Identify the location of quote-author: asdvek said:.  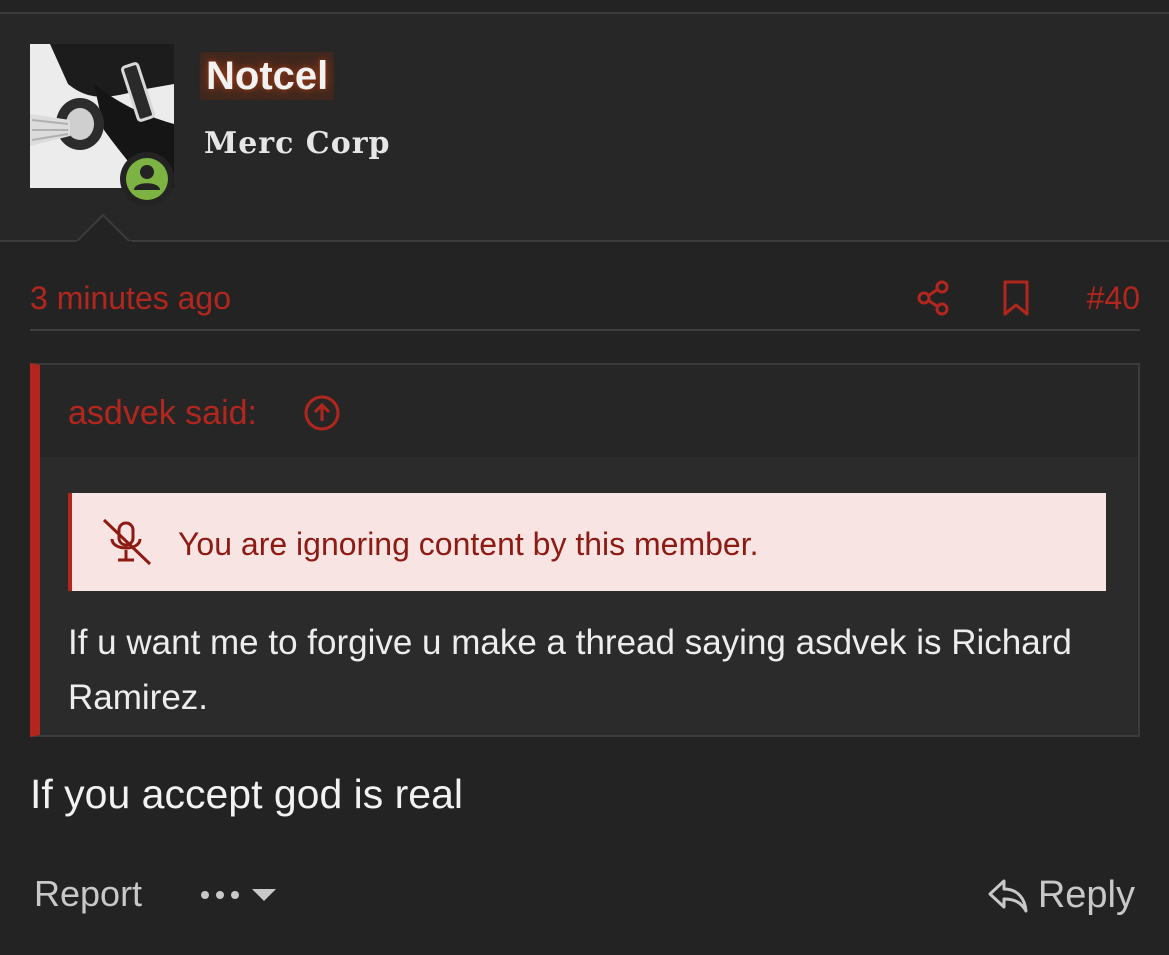
(162, 413).